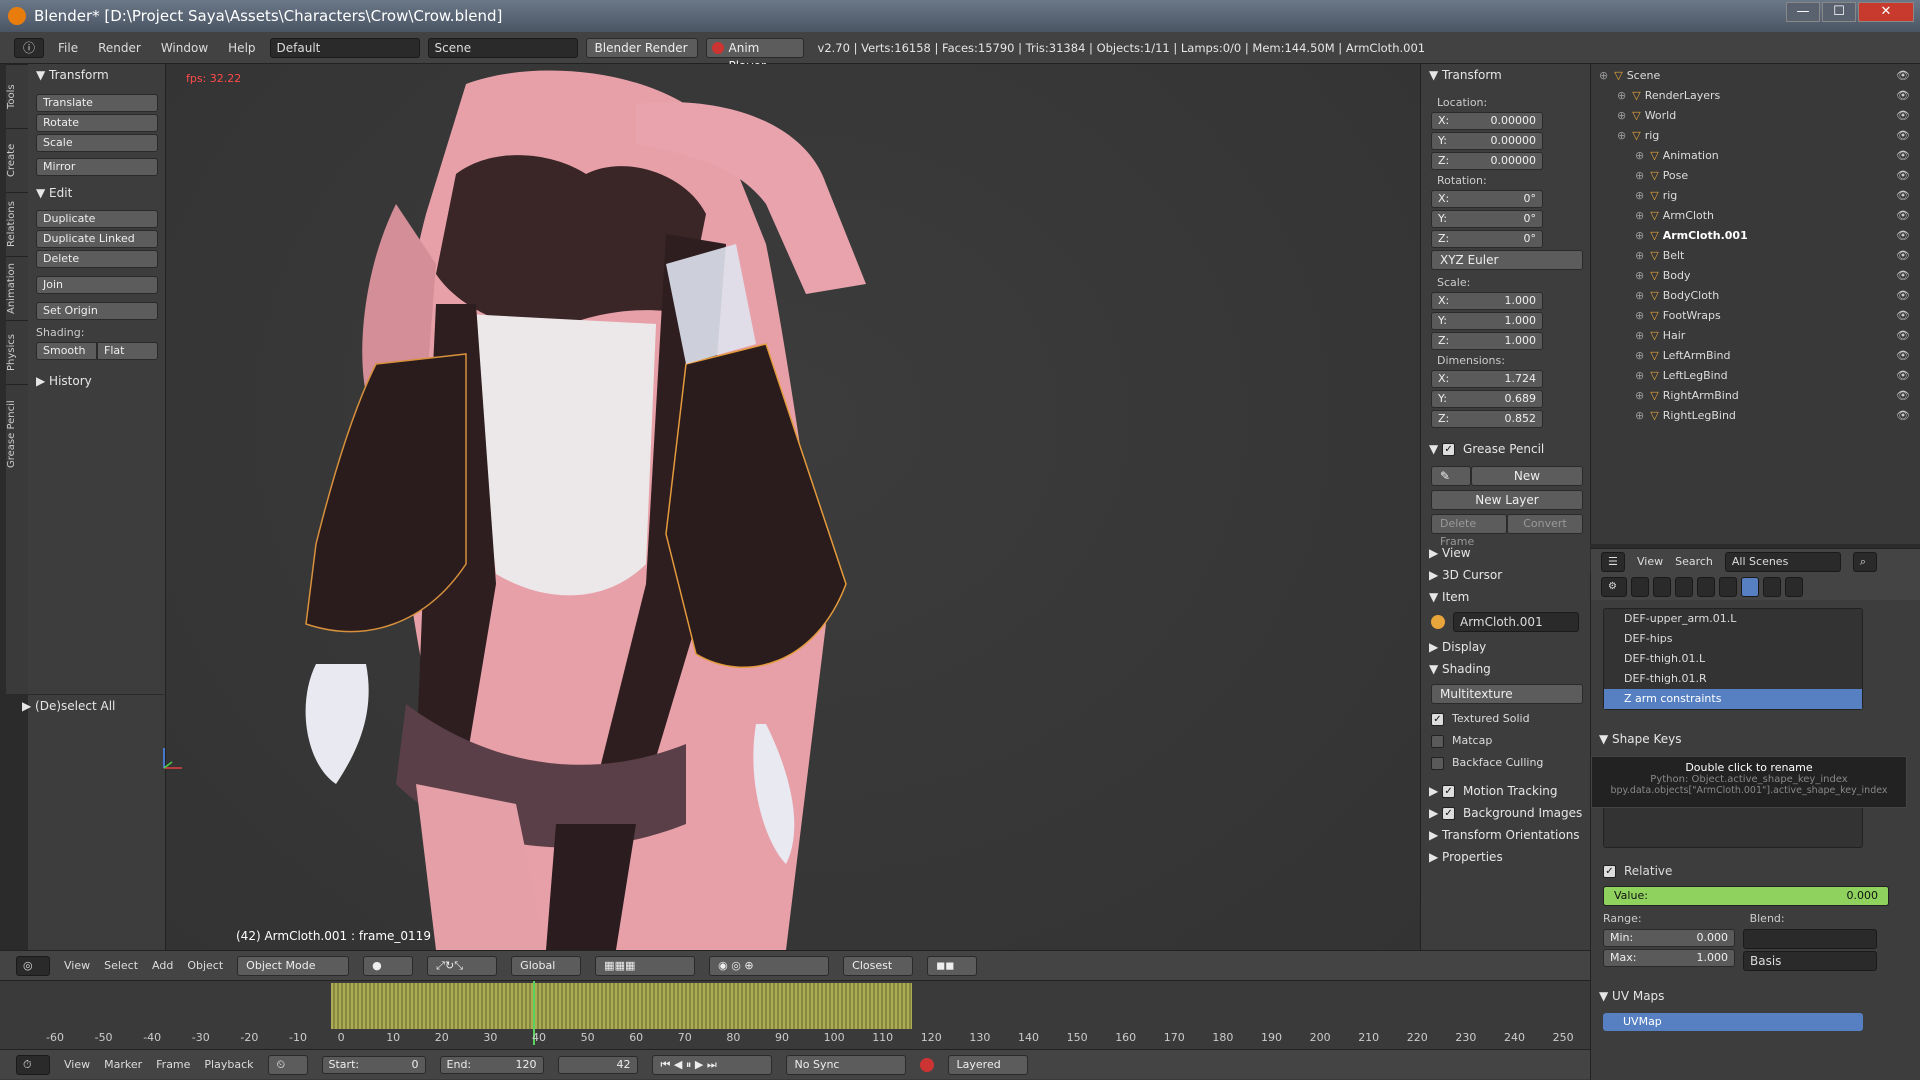 This screenshot has height=1080, width=1920. What do you see at coordinates (1505, 597) in the screenshot?
I see `item-panel-header: ▼ Item` at bounding box center [1505, 597].